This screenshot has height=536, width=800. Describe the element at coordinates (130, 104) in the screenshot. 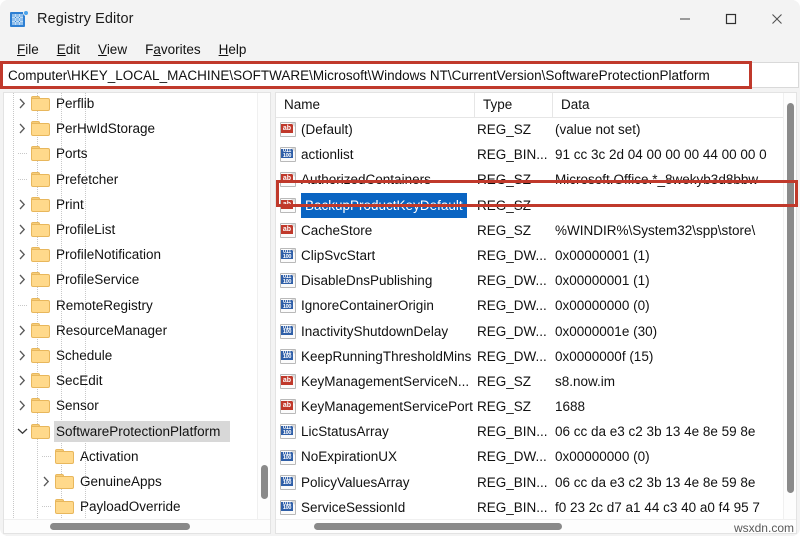

I see `tree-node-perflib: Perflib` at that location.